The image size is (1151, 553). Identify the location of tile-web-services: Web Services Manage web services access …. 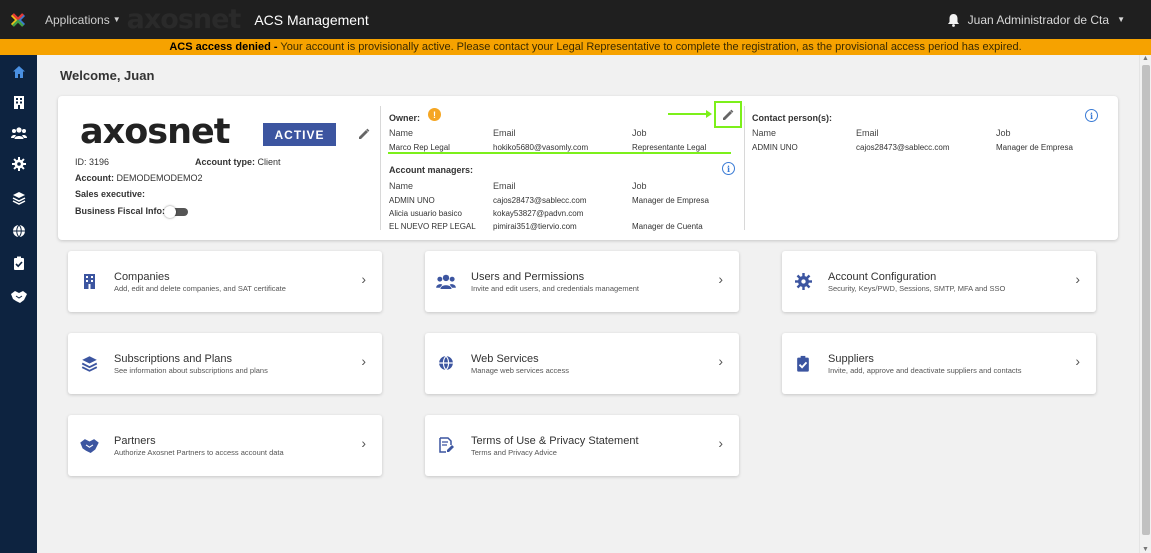
(582, 363).